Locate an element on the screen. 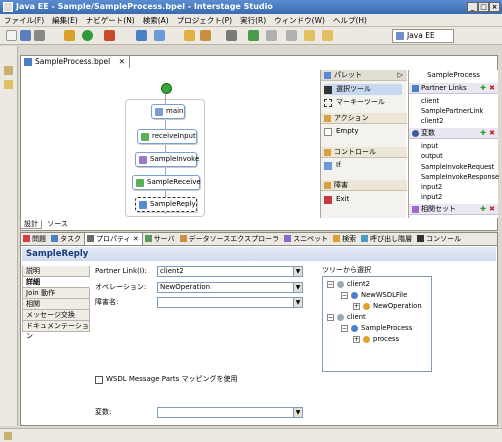 The width and height of the screenshot is (502, 442). tab-call-hierarchy: 呼び出し階層 is located at coordinates (387, 239).